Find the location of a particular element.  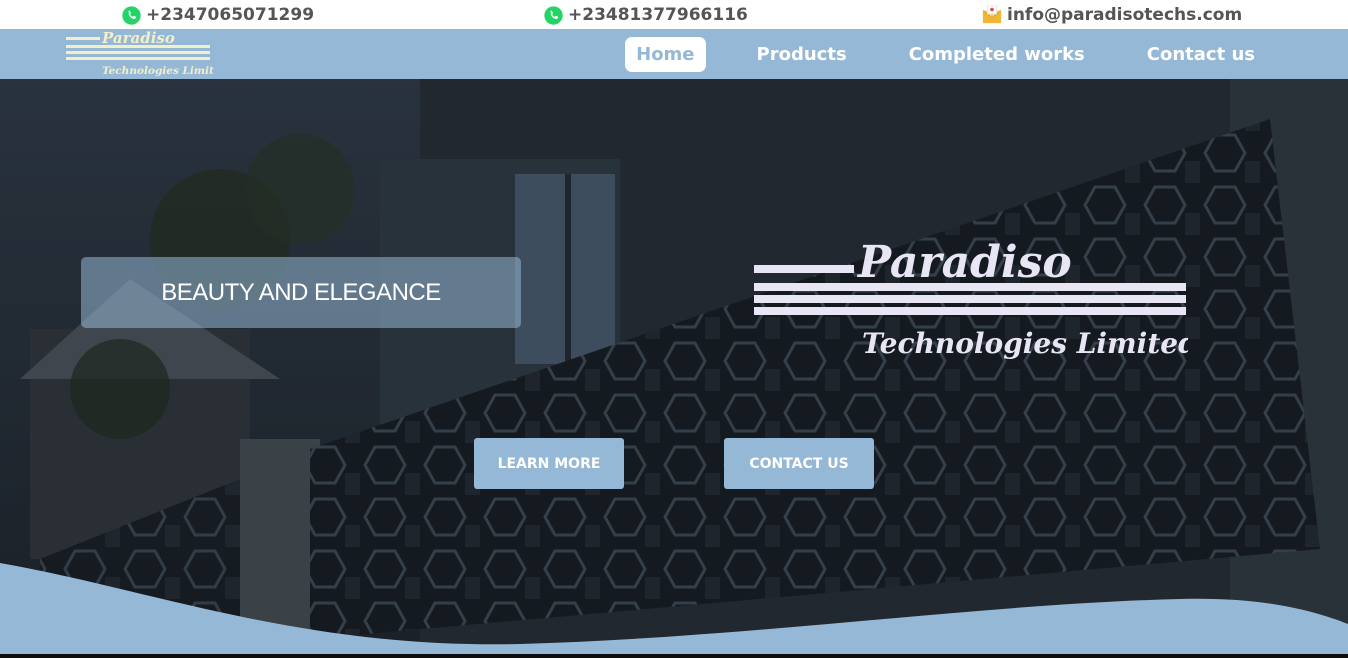

contact-us-button: CONTACT US is located at coordinates (799, 463).